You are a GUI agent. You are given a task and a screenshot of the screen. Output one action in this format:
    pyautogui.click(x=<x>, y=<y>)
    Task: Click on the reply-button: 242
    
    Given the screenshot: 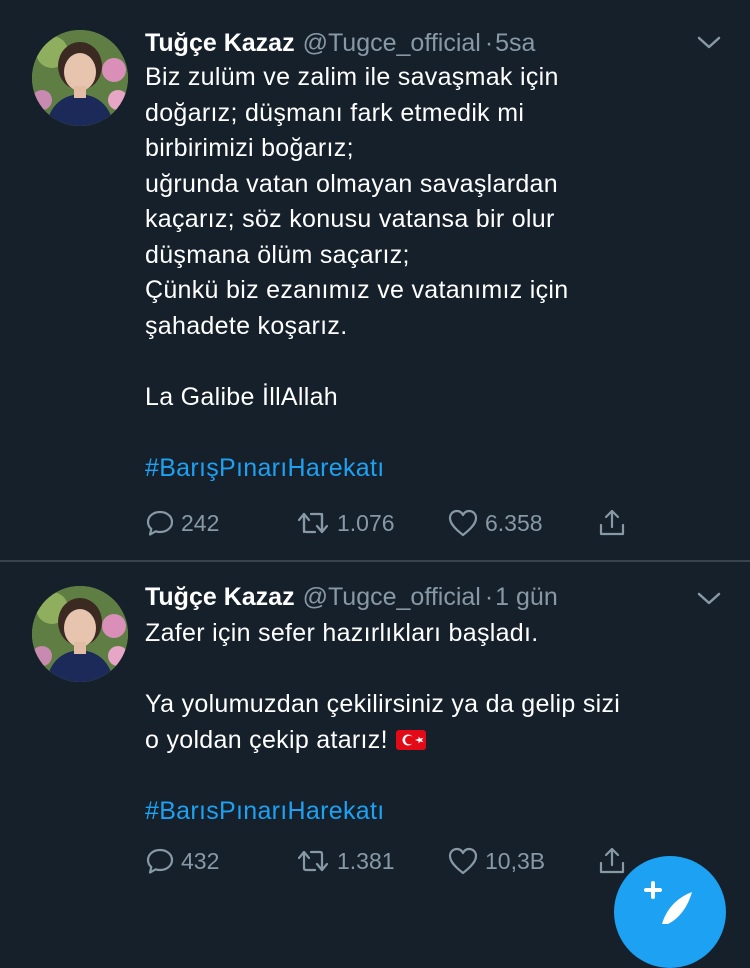 What is the action you would take?
    pyautogui.click(x=182, y=523)
    